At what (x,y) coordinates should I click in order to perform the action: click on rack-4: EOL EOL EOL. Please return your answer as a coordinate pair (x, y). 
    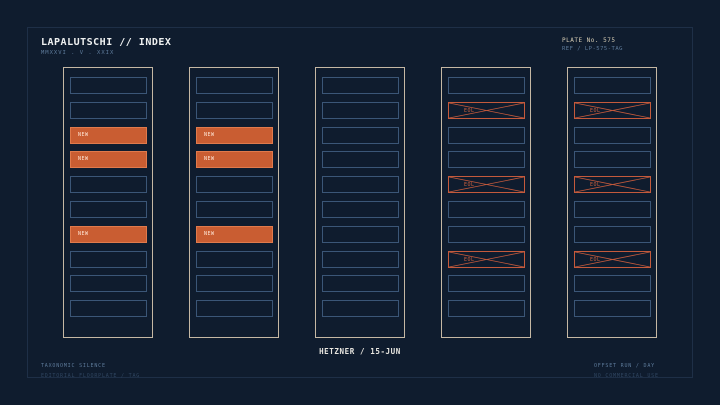
    Looking at the image, I should click on (486, 202).